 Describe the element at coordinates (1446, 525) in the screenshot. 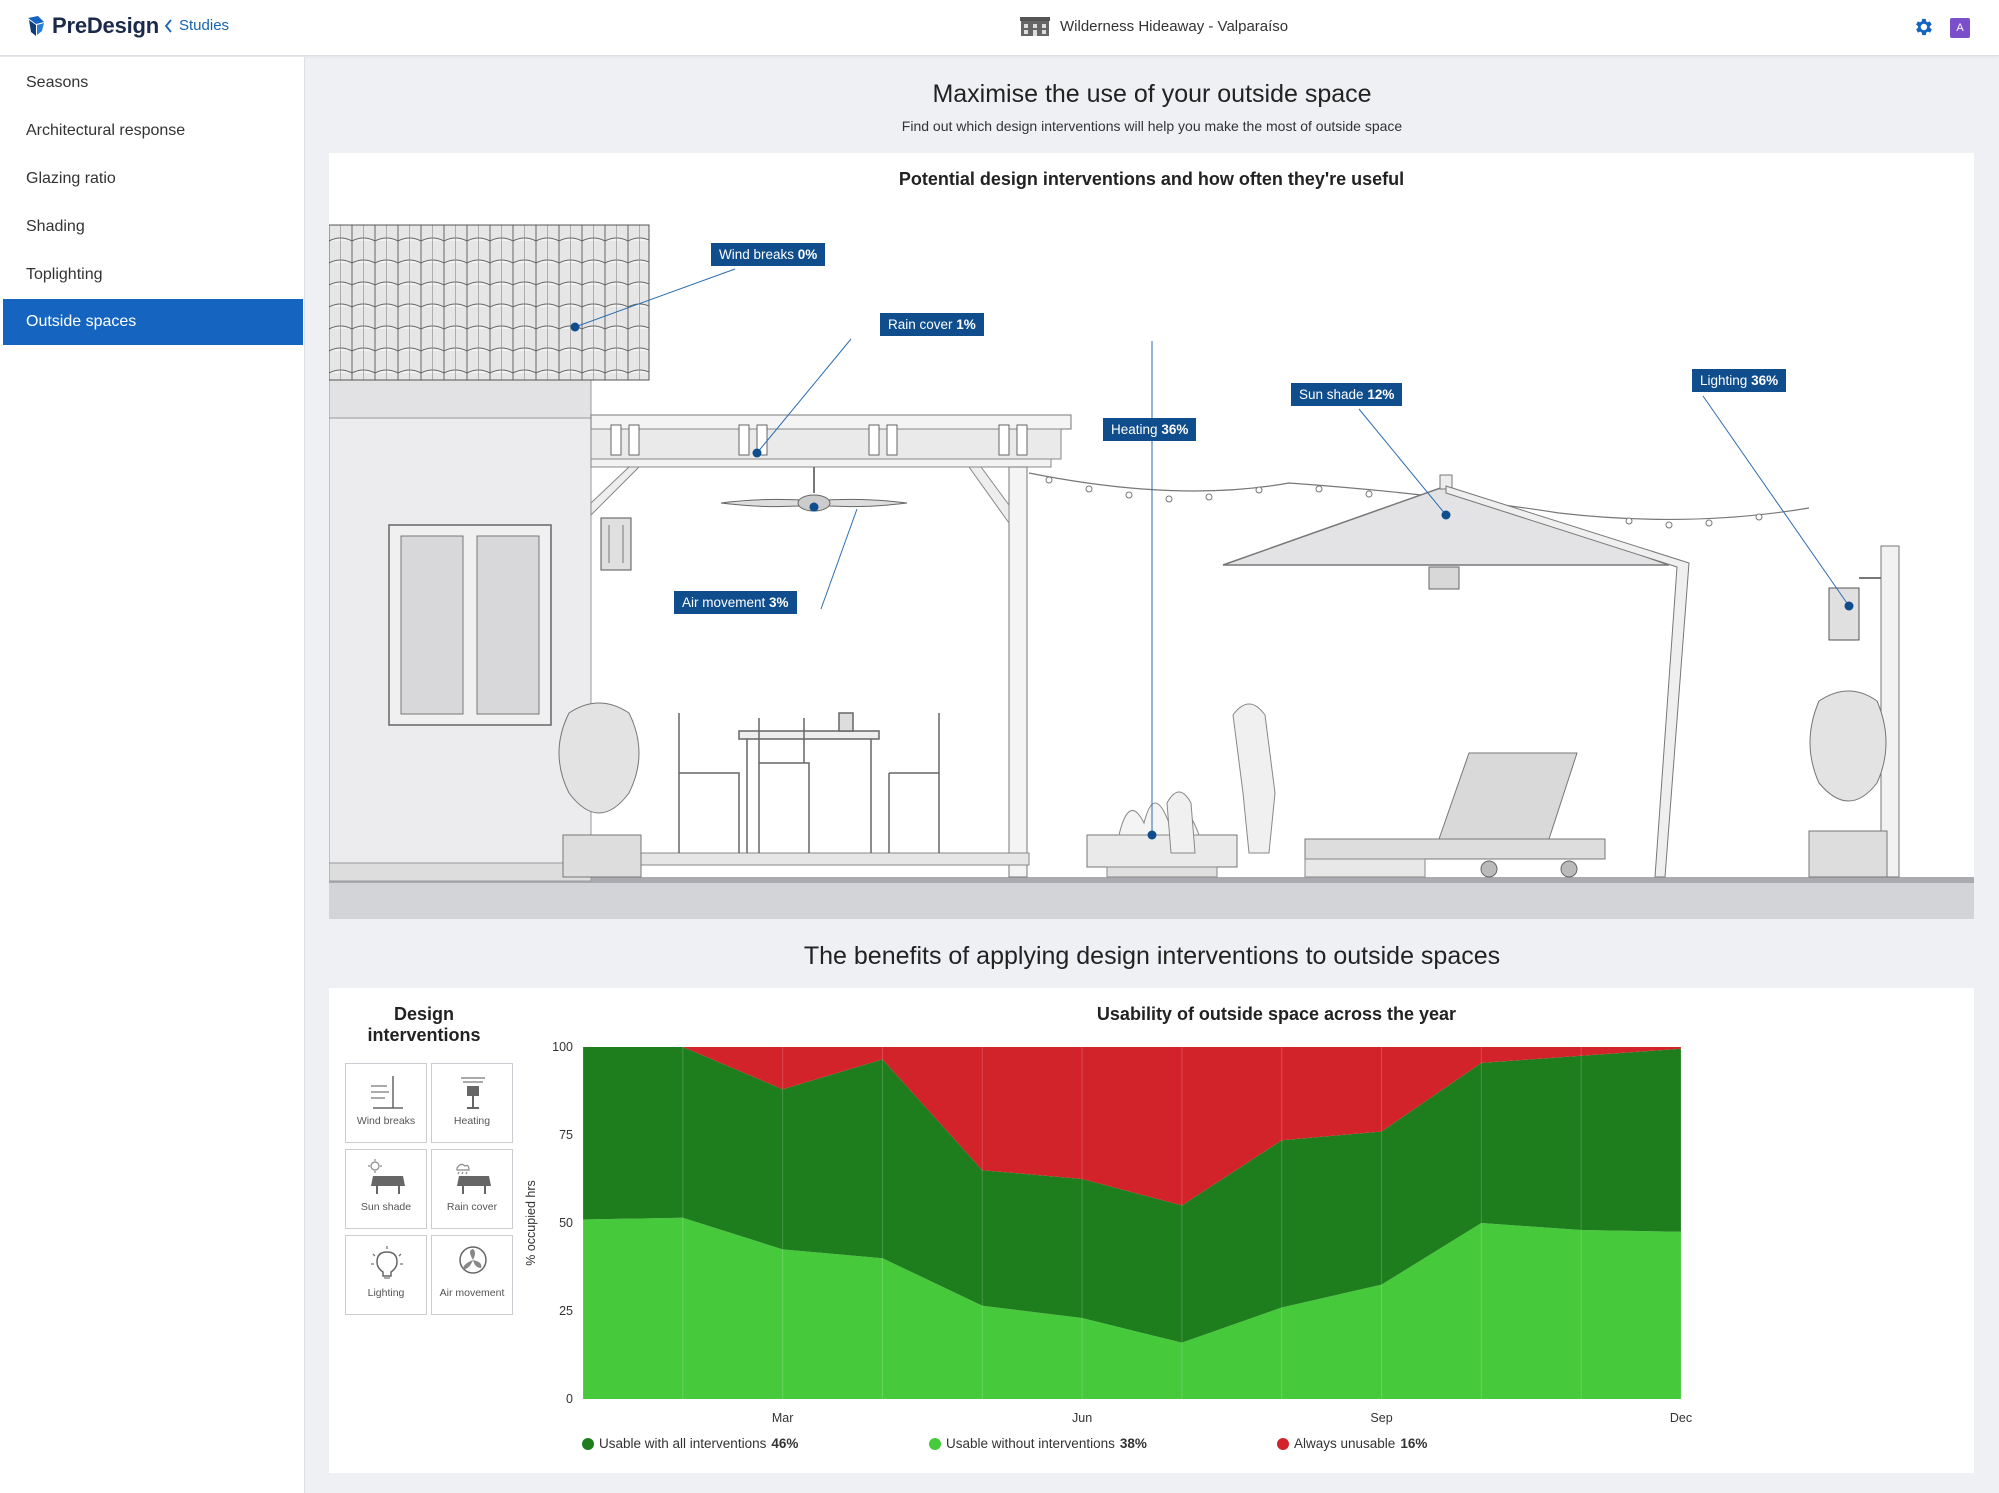

I see `sun-umbrella-canopy` at that location.